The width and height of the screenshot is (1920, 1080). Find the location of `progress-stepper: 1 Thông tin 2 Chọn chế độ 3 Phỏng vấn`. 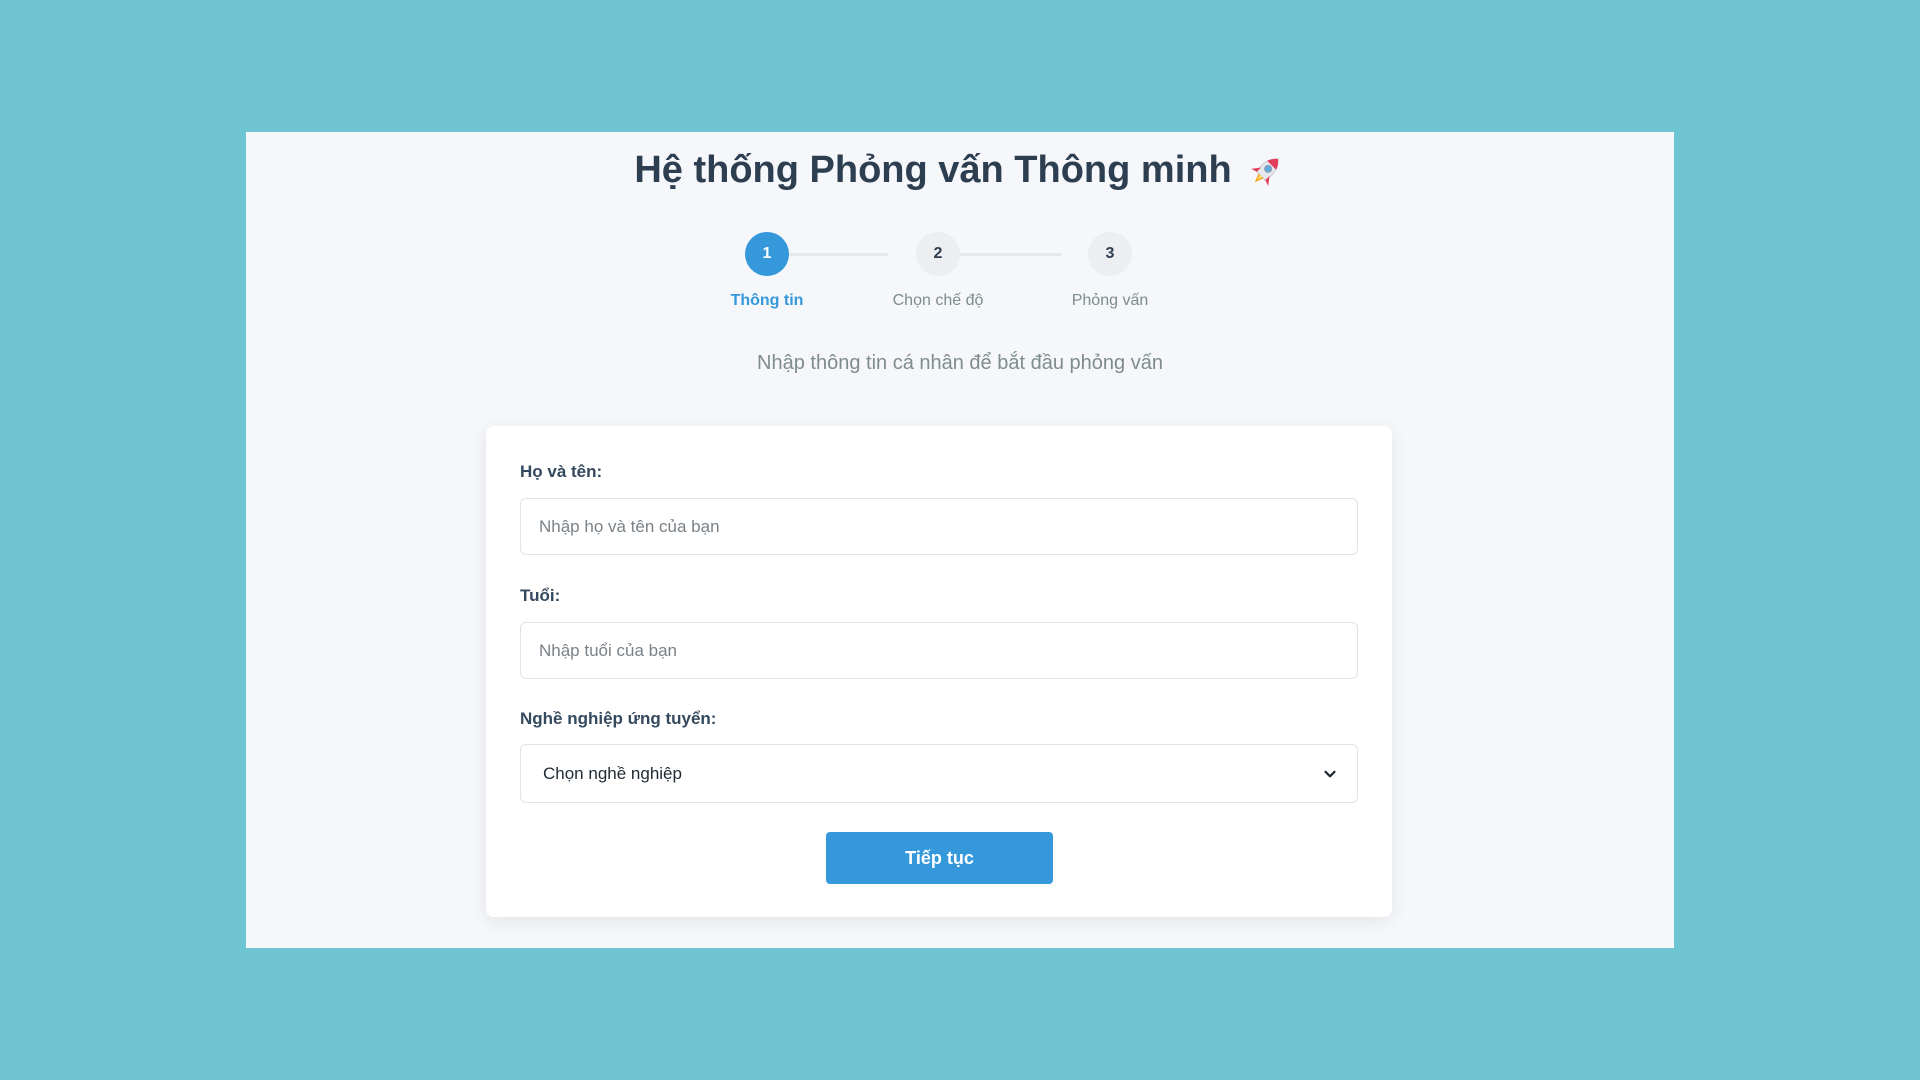

progress-stepper: 1 Thông tin 2 Chọn chế độ 3 Phỏng vấn is located at coordinates (960, 277).